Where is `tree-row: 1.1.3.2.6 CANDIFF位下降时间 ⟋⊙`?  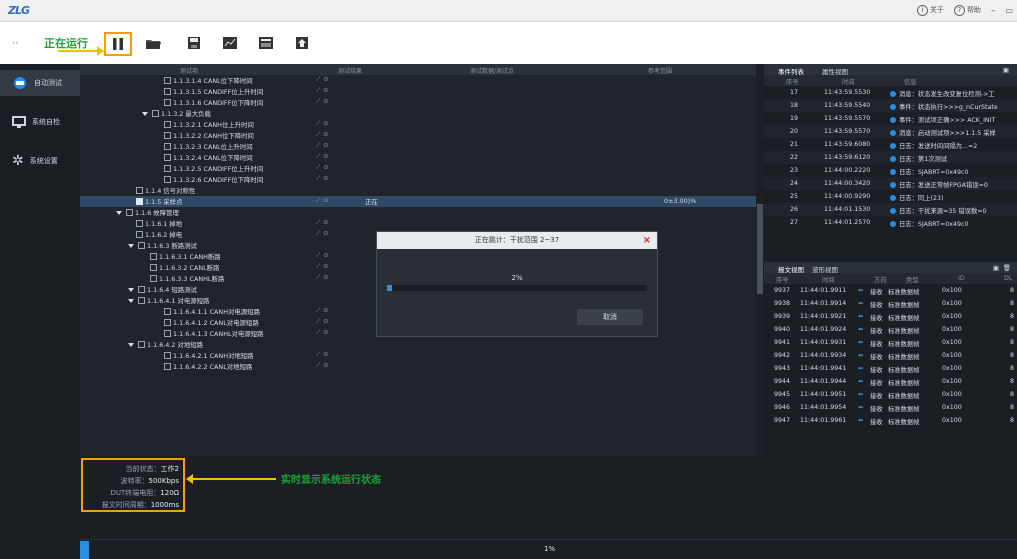 tree-row: 1.1.3.2.6 CANDIFF位下降时间 ⟋⊙ is located at coordinates (418, 179).